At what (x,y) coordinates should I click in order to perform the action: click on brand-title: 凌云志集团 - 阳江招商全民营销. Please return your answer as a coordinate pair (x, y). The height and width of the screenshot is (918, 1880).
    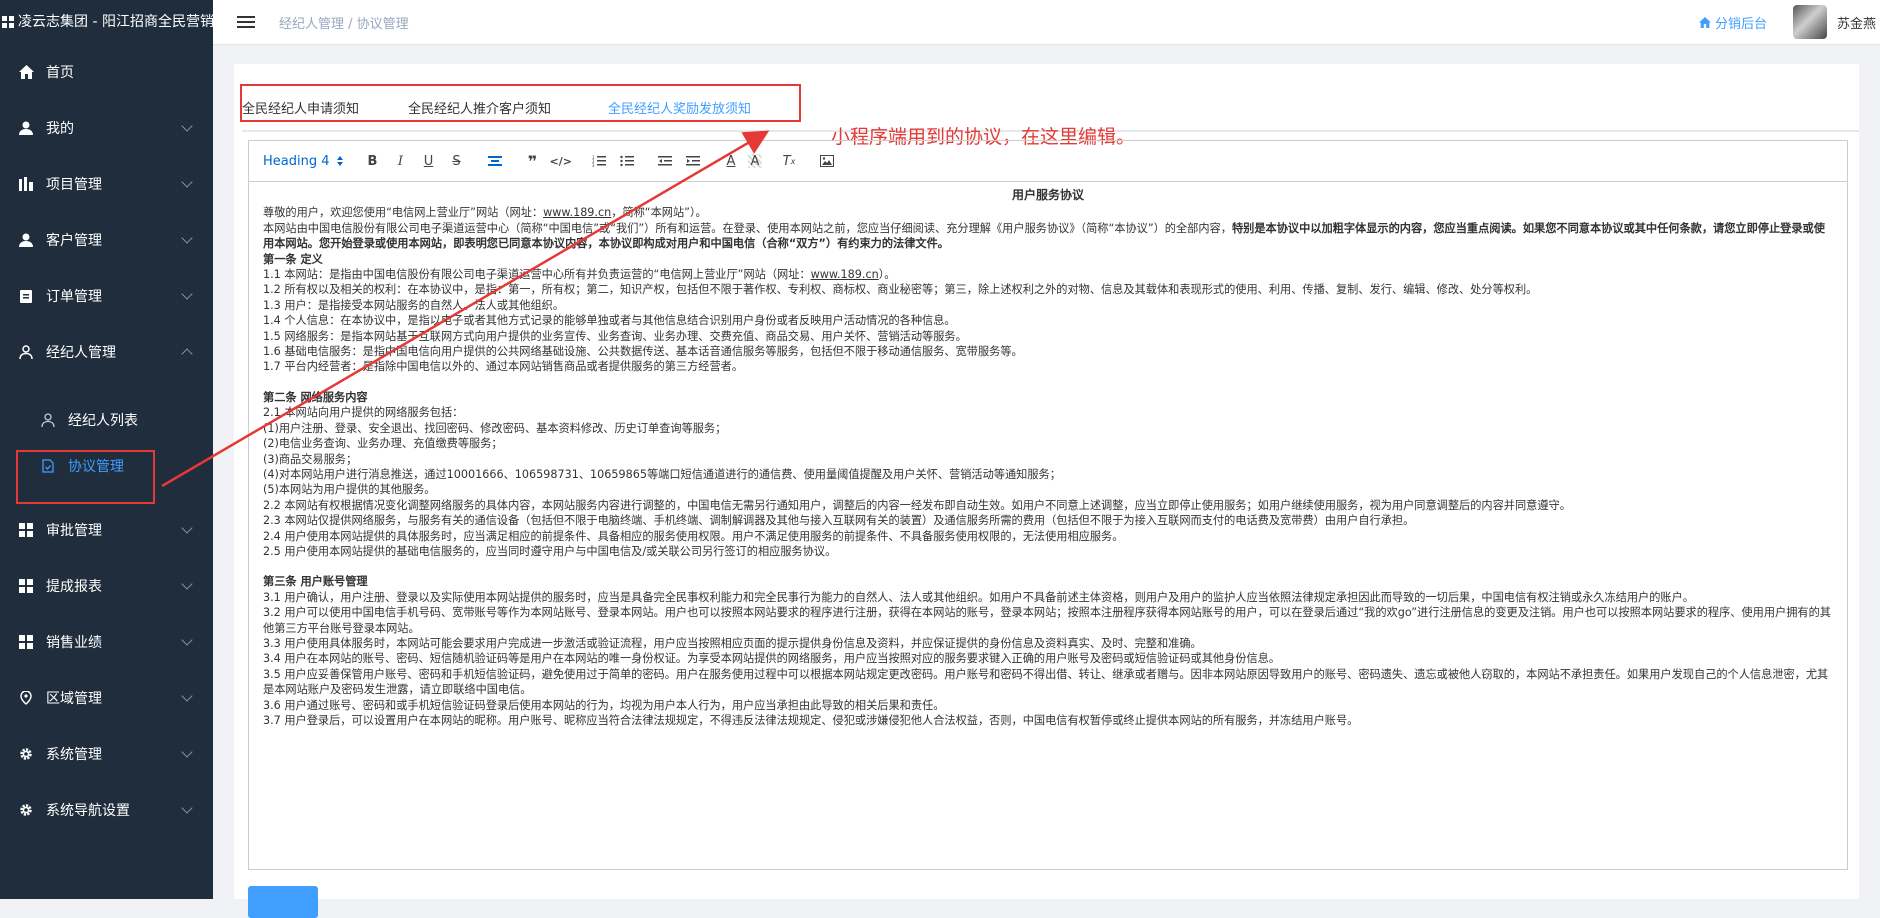
    Looking at the image, I should click on (115, 22).